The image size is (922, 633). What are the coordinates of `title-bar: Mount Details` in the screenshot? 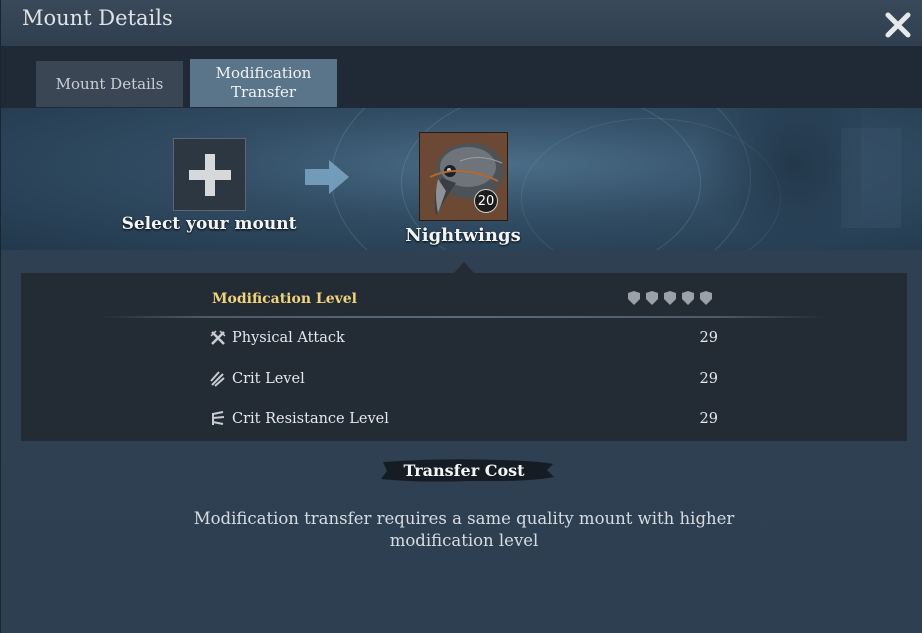 It's located at (461, 23).